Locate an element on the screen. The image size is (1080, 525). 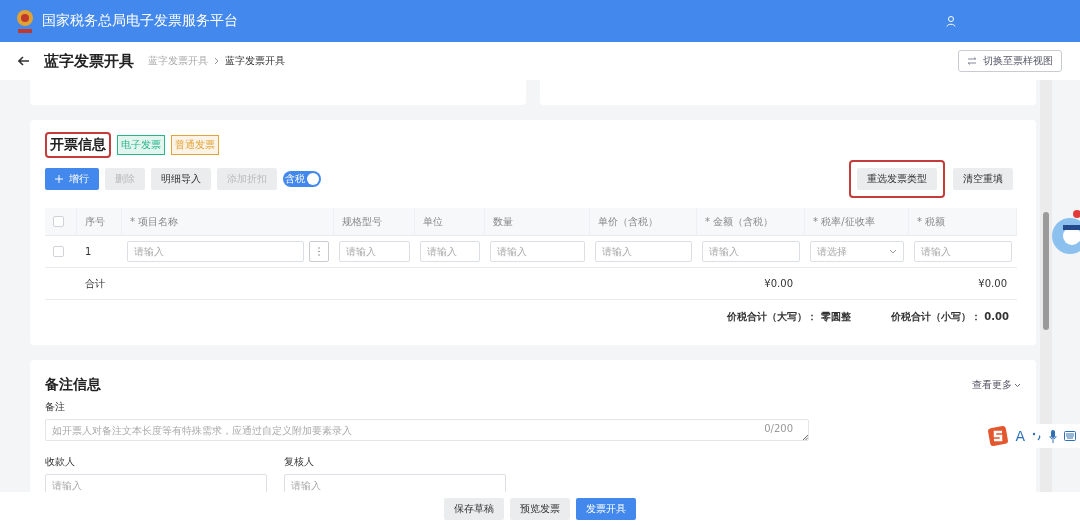
column-header: 序号 is located at coordinates (99, 222).